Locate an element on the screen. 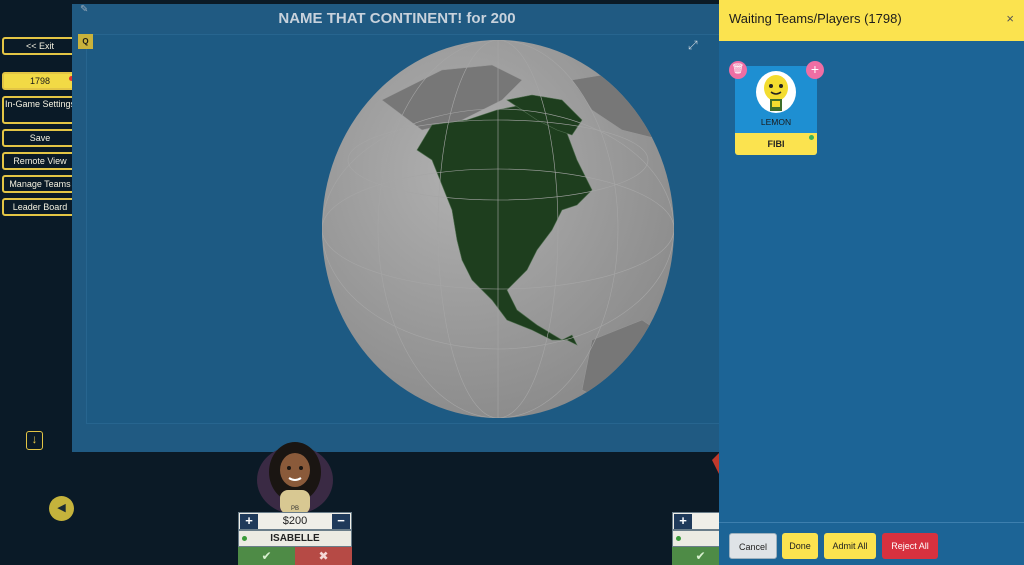  previous-arrow-icon: ◀ is located at coordinates (61, 508).